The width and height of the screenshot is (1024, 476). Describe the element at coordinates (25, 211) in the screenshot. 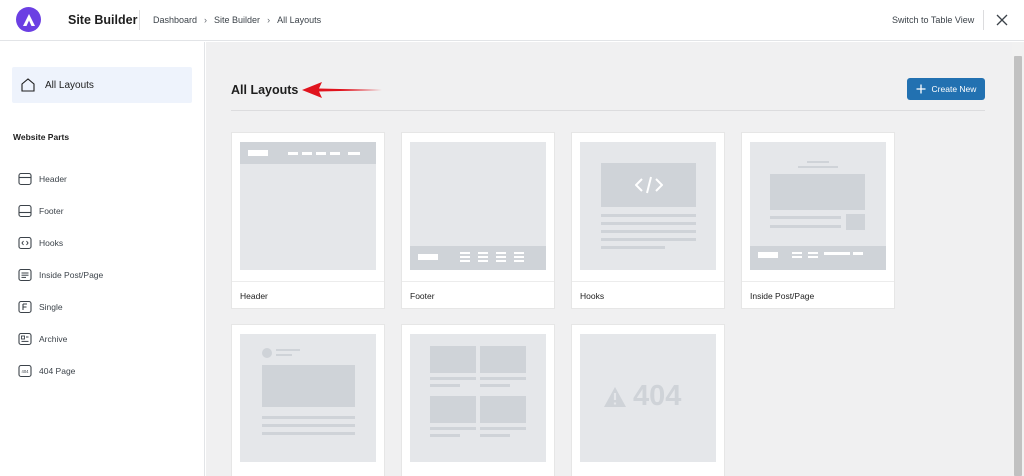

I see `footer-icon` at that location.